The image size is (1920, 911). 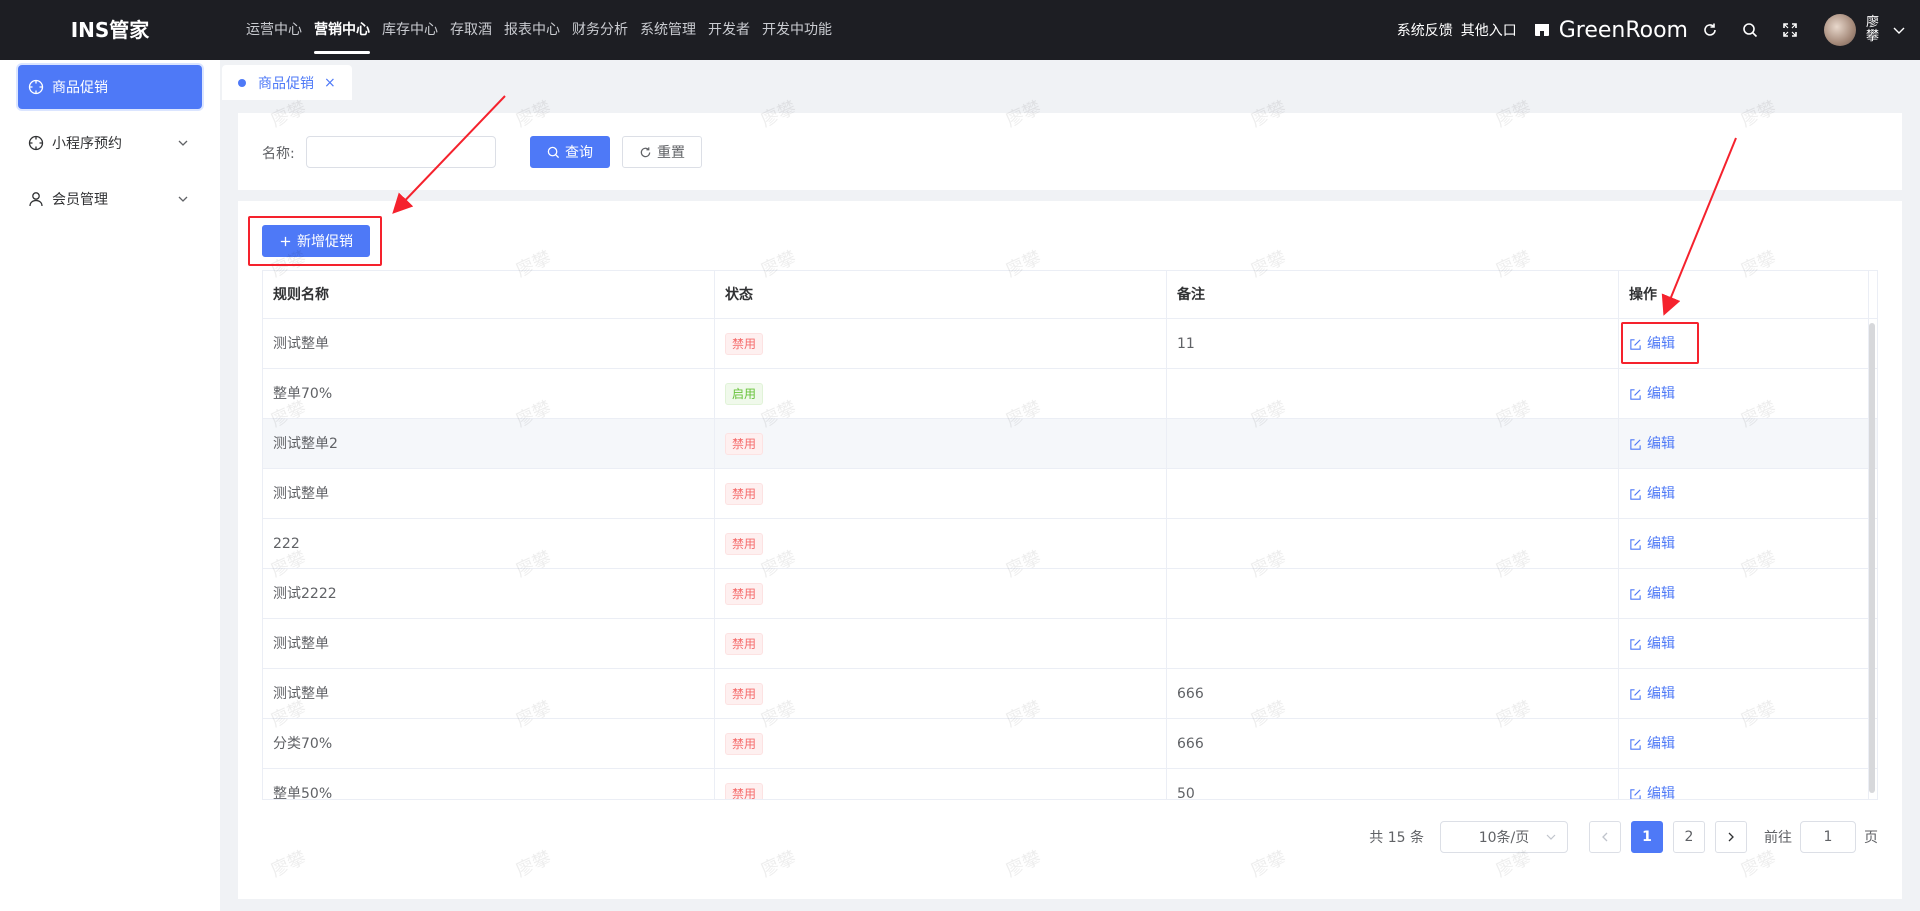 I want to click on sidebar-item-miniprogram-booking: 小程序预约, so click(x=110, y=143).